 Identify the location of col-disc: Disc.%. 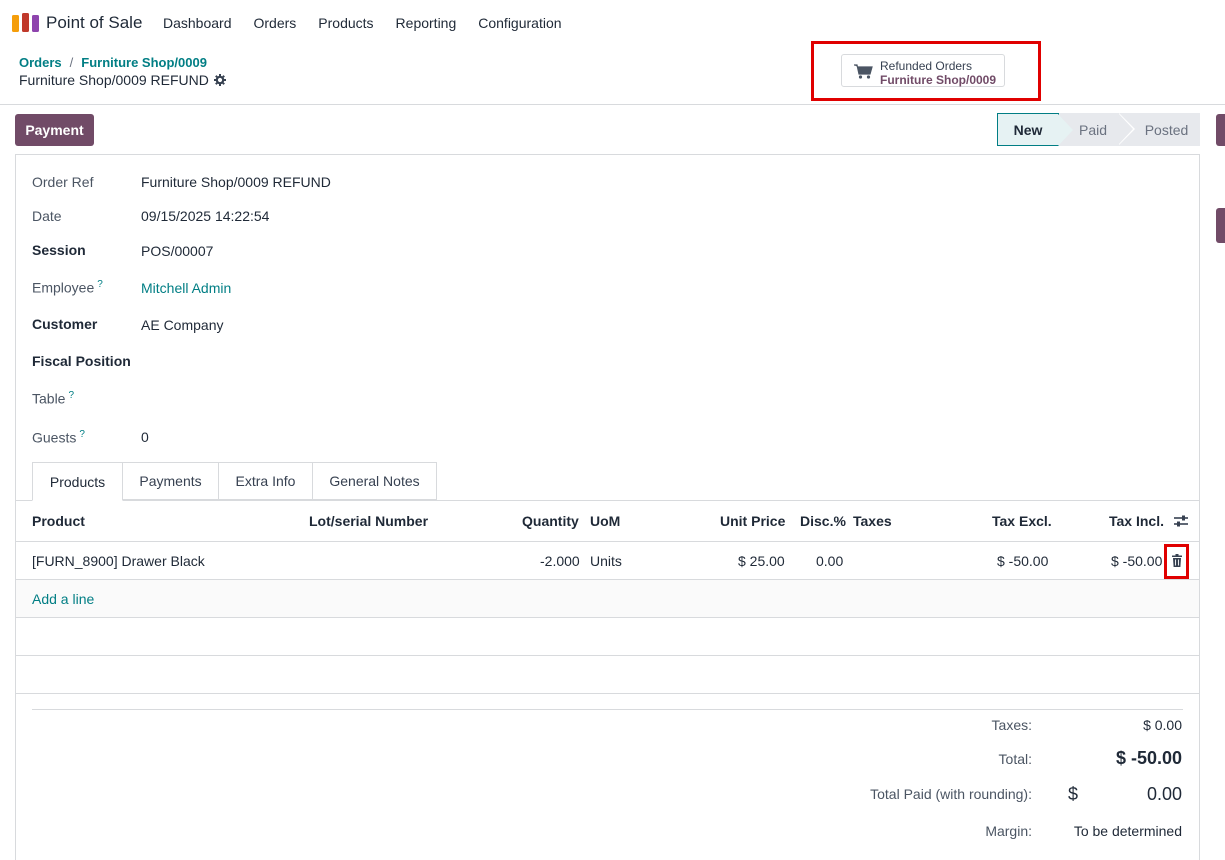
(823, 521).